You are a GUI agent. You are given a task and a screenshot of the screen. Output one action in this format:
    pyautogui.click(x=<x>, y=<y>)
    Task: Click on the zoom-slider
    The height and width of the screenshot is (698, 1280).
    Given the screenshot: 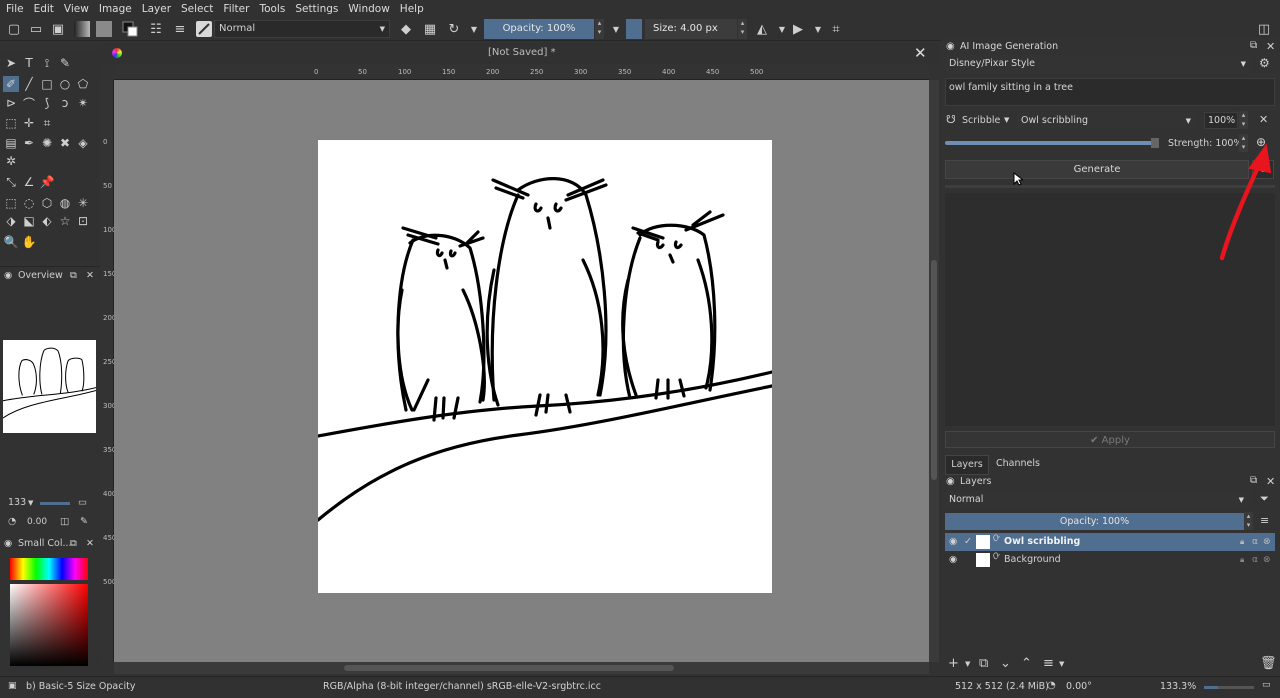 What is the action you would take?
    pyautogui.click(x=55, y=503)
    